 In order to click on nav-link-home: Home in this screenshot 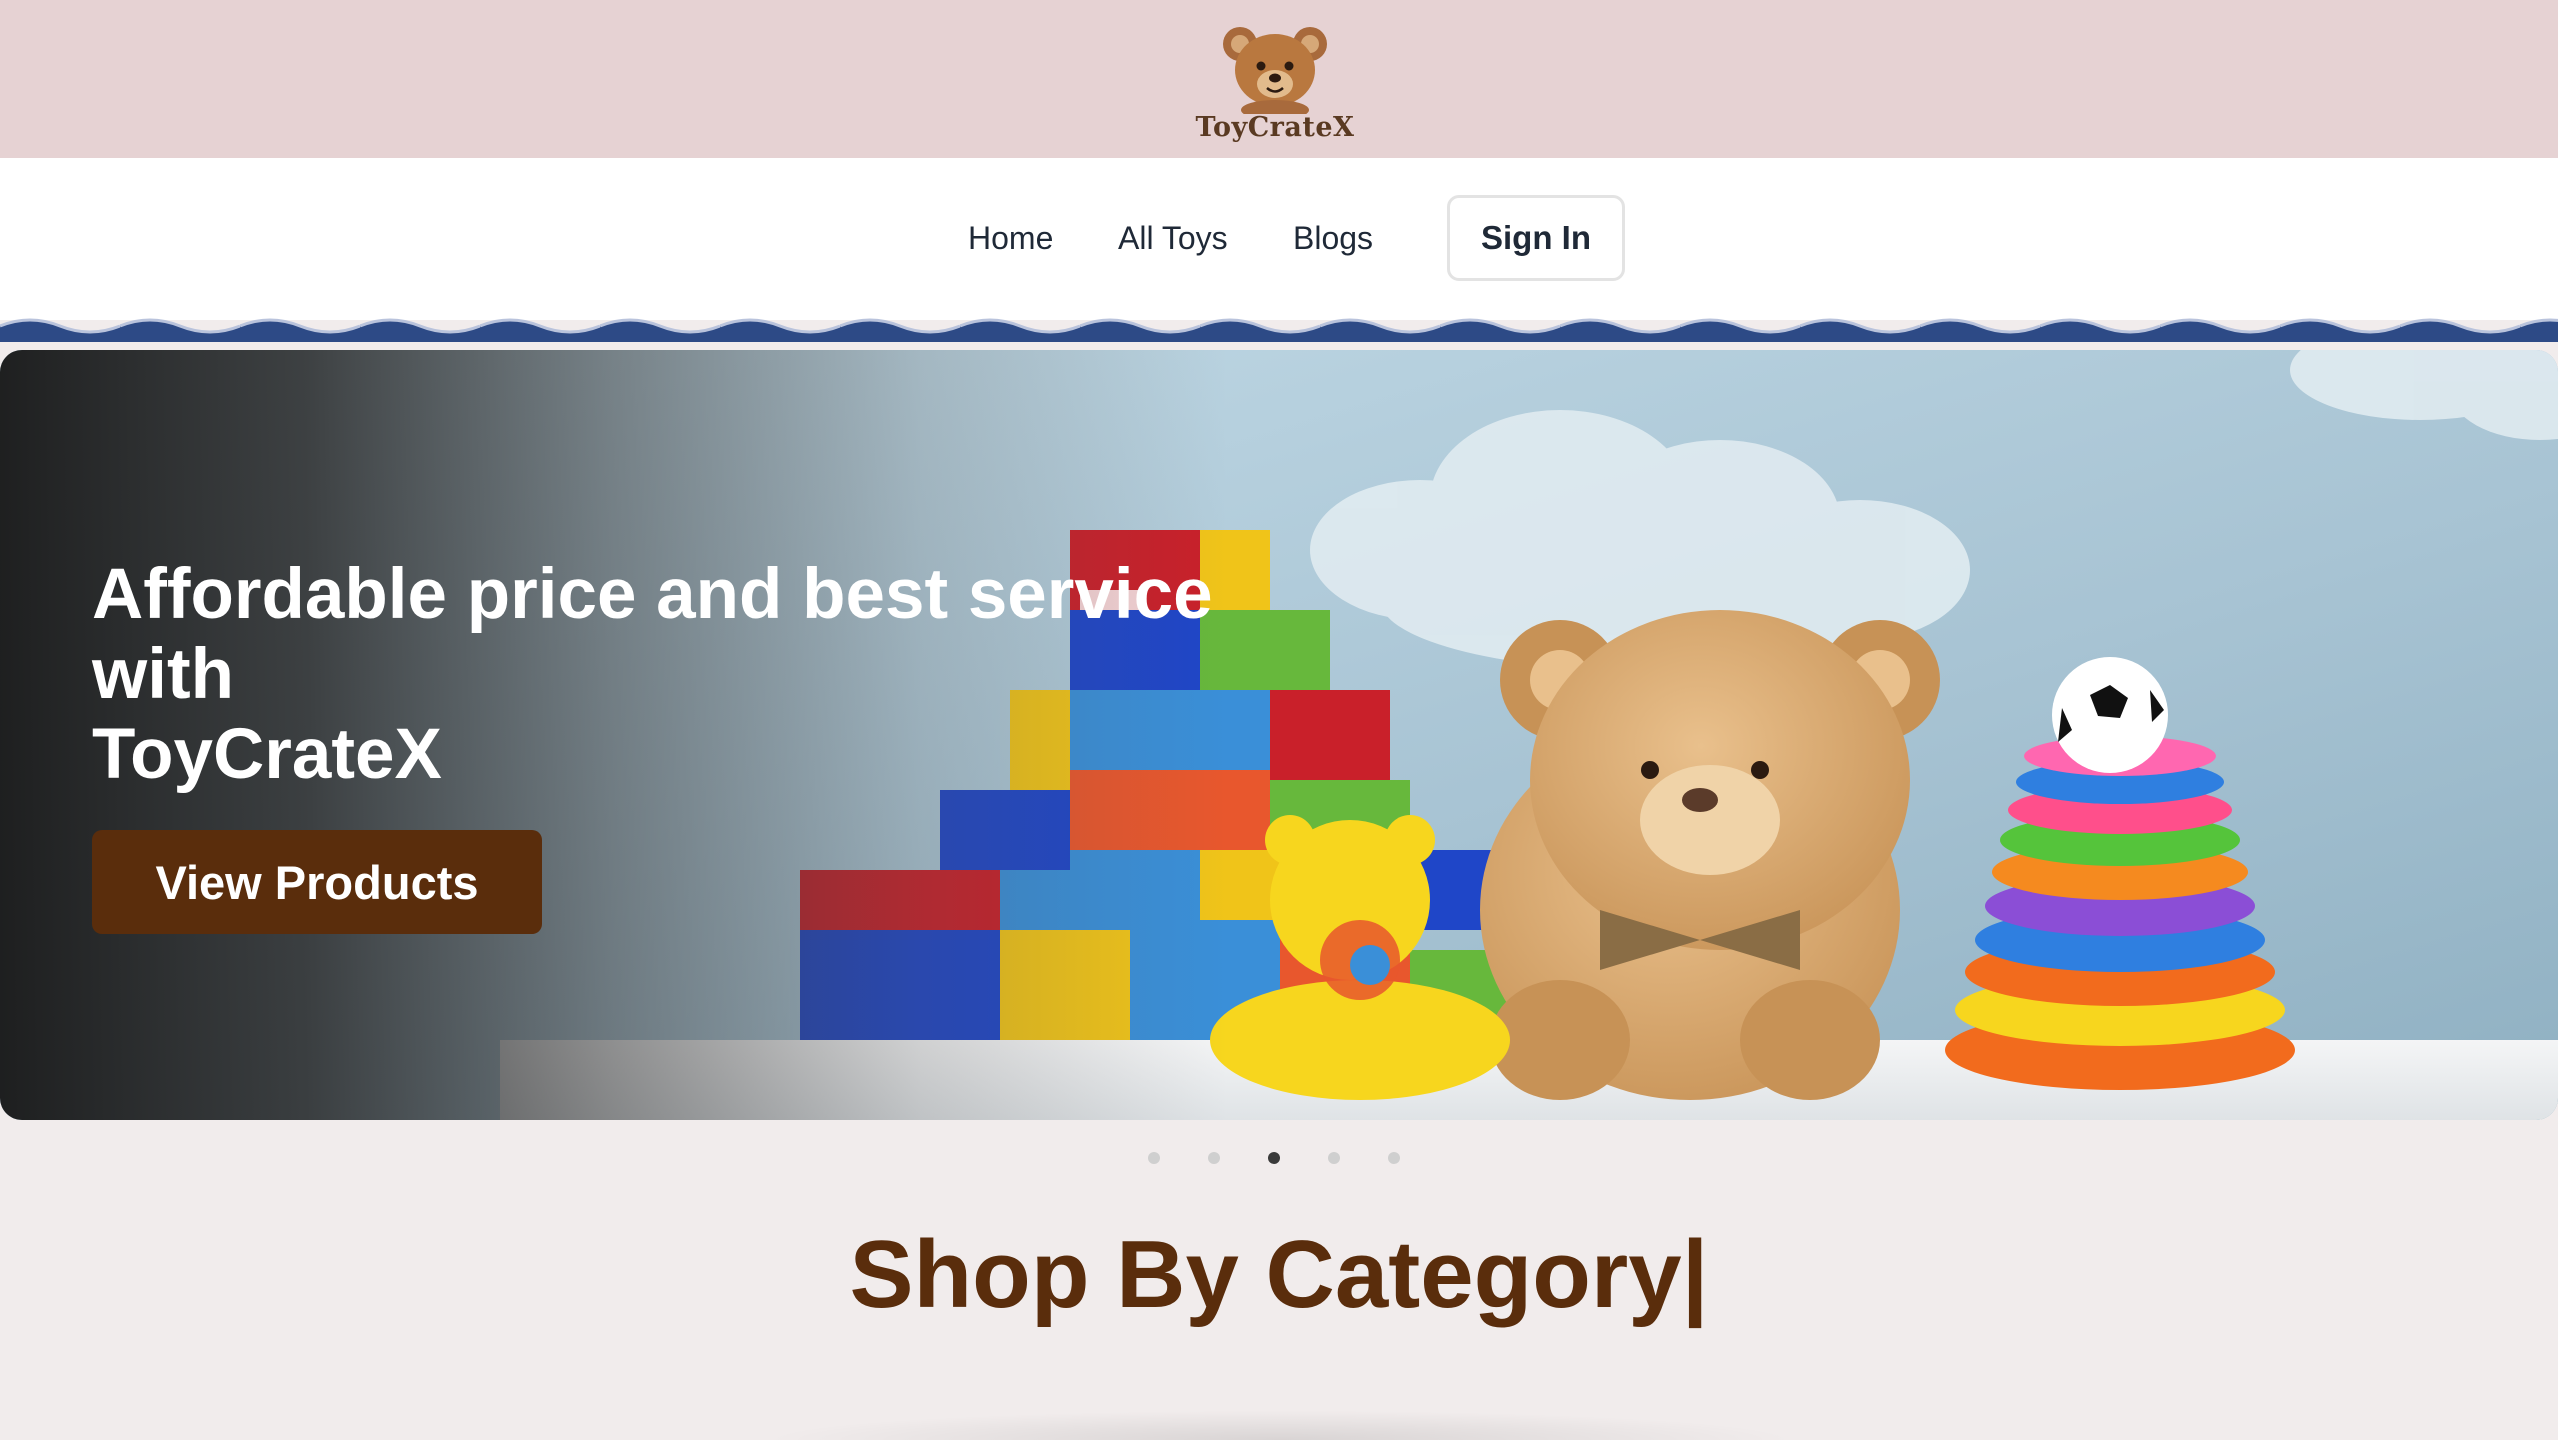, I will do `click(1010, 238)`.